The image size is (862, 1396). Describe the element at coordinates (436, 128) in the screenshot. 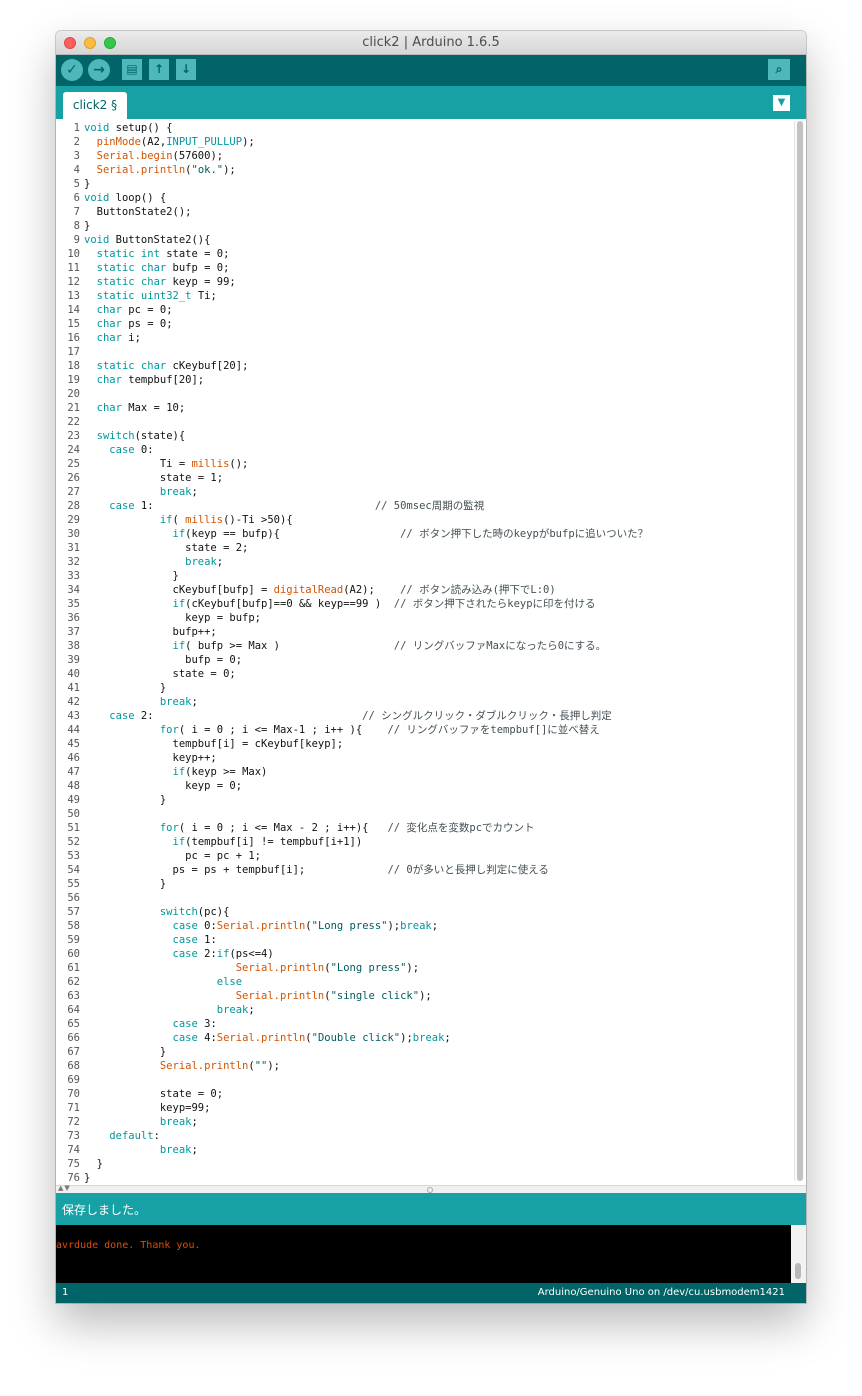

I see `code-line: void setup() {` at that location.